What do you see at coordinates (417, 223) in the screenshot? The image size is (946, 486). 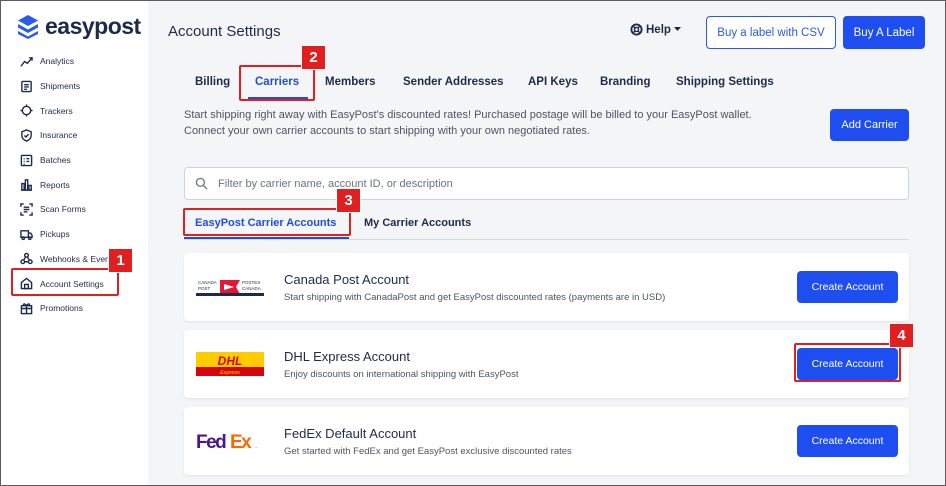 I see `tab-my-carrier-accounts: My Carrier Accounts` at bounding box center [417, 223].